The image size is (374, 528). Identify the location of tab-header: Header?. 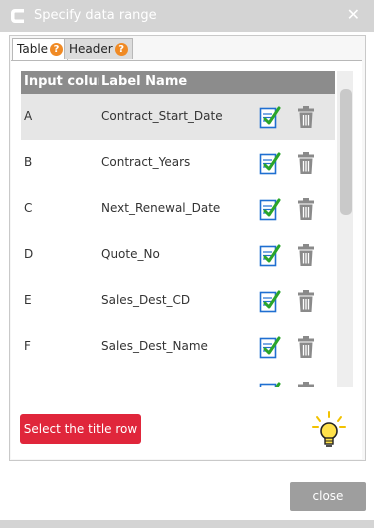
(98, 48).